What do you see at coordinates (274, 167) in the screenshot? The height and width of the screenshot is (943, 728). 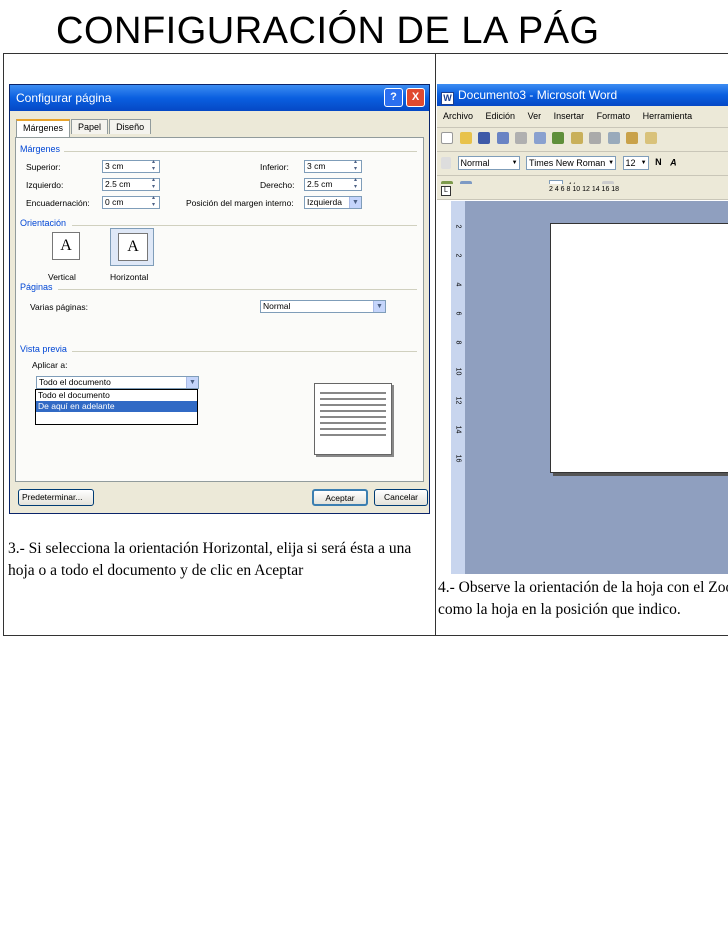 I see `inferior-label: Inferior:` at bounding box center [274, 167].